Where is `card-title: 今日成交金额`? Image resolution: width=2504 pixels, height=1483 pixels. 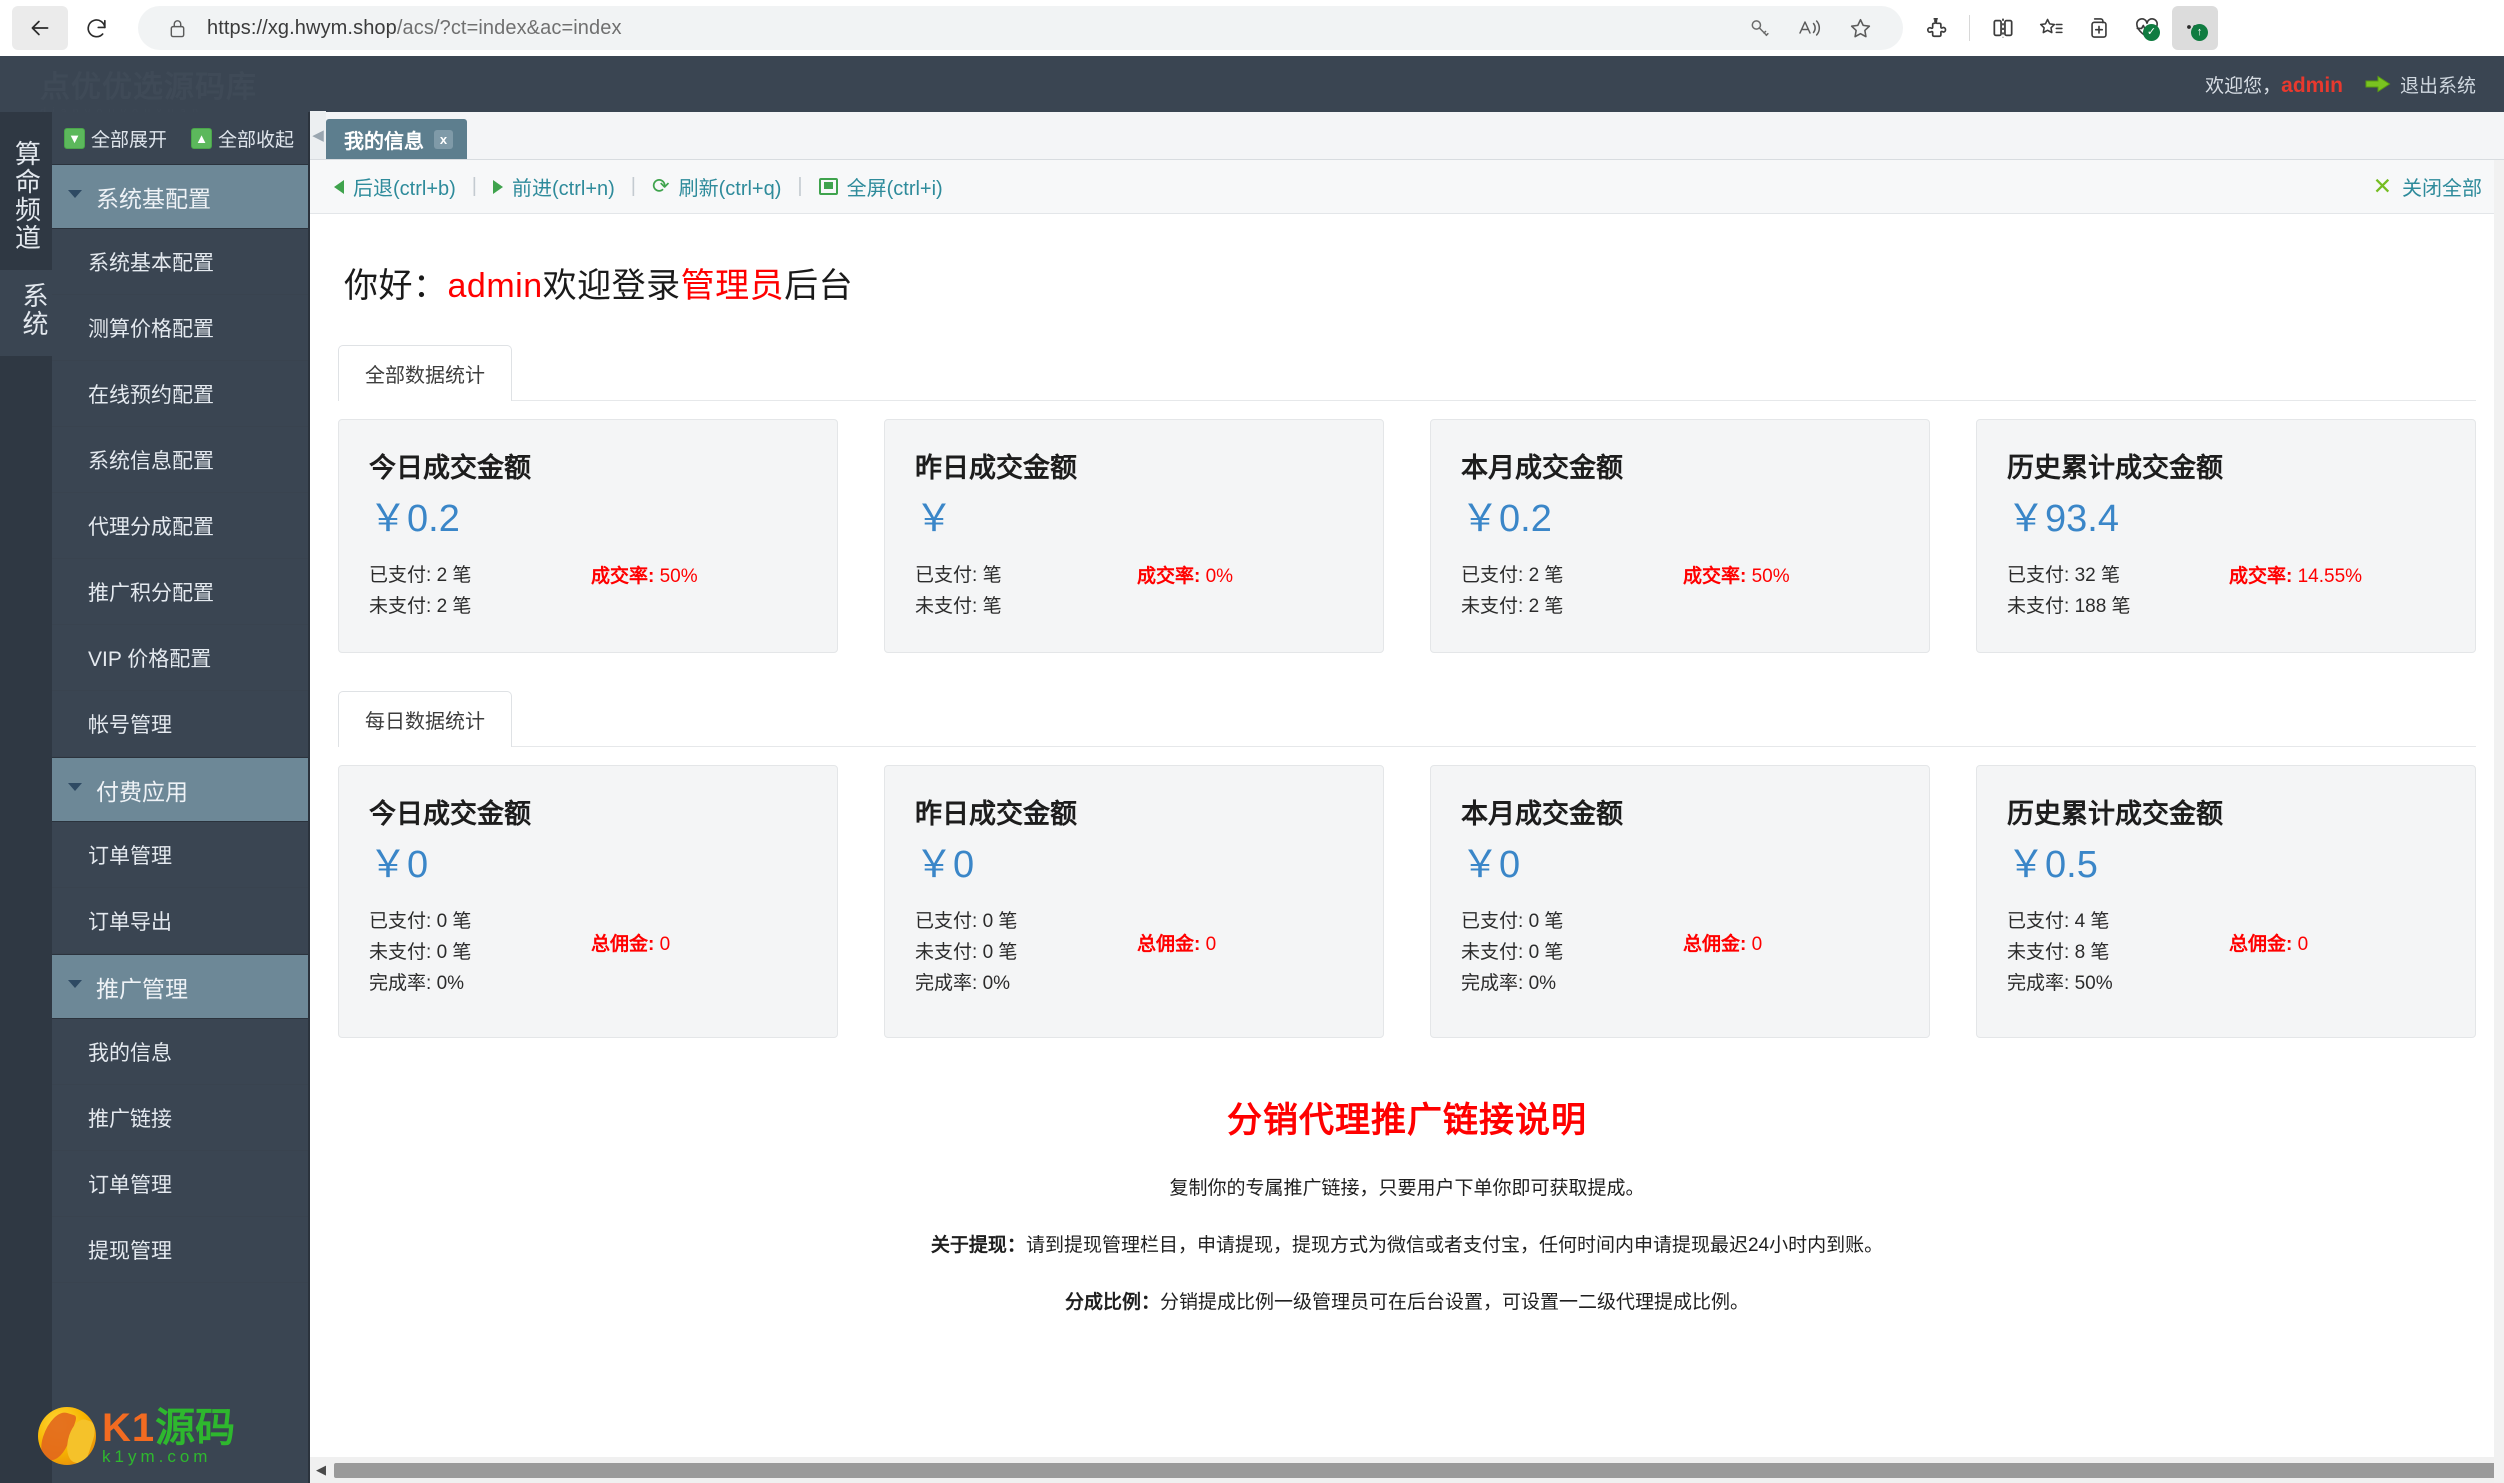
card-title: 今日成交金额 is located at coordinates (450, 468).